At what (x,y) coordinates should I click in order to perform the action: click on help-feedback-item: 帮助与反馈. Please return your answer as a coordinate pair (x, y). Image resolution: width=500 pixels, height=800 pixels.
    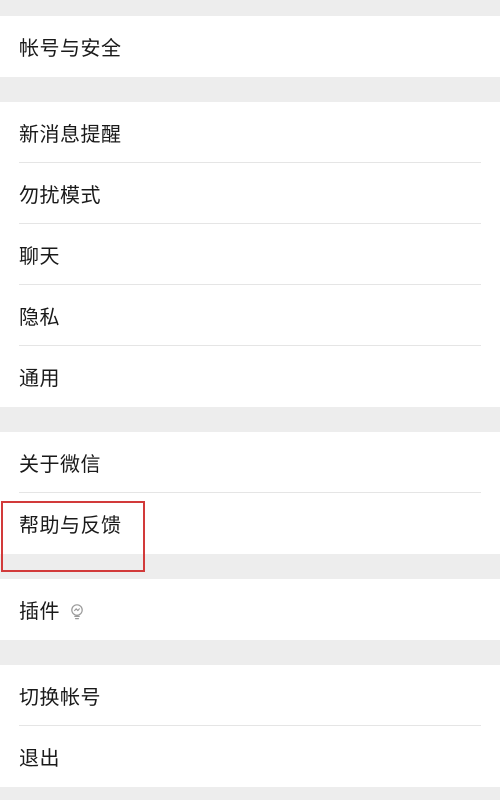
    Looking at the image, I should click on (250, 523).